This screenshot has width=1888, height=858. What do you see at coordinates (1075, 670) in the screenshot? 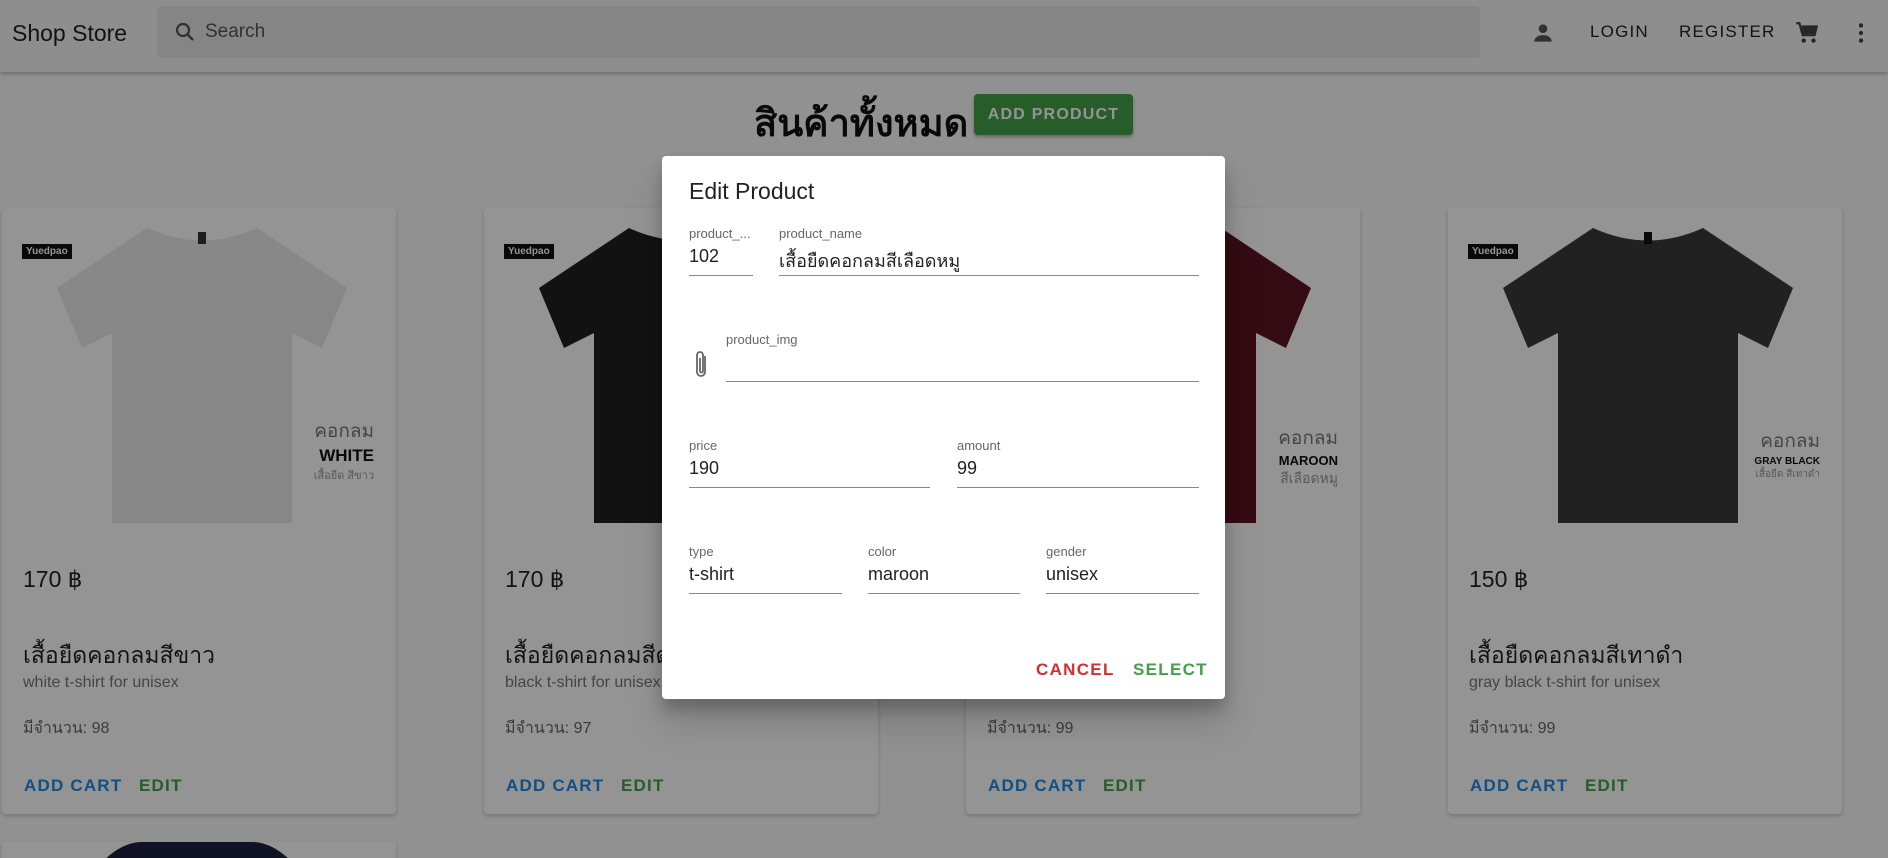
I see `cancel-button: CANCEL` at bounding box center [1075, 670].